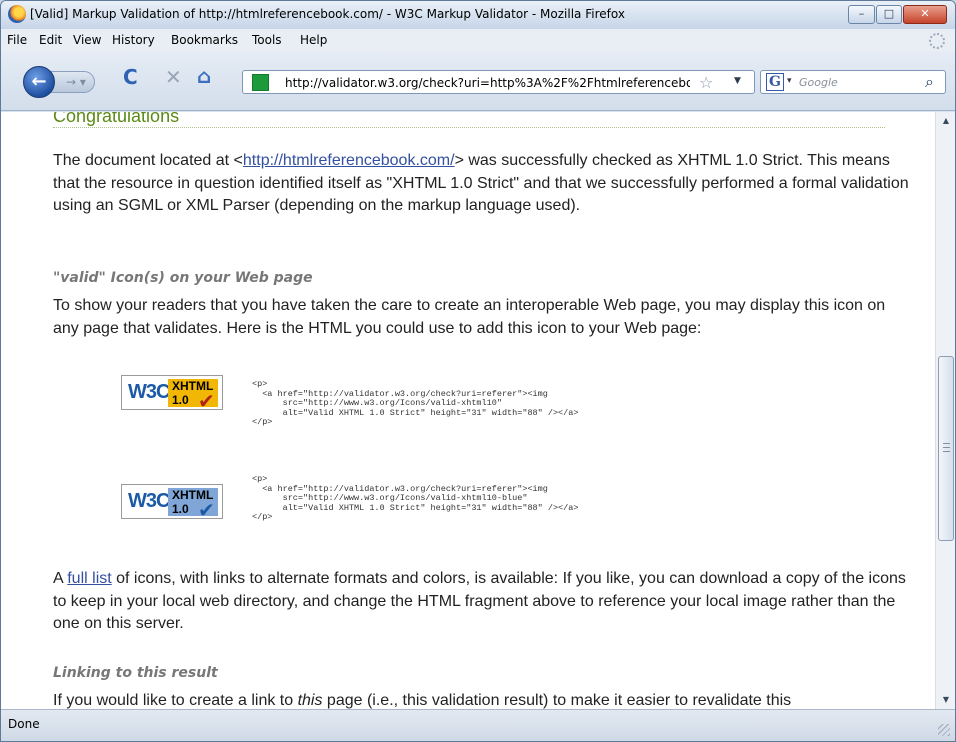  Describe the element at coordinates (173, 77) in the screenshot. I see `stop-icon: ✕` at that location.